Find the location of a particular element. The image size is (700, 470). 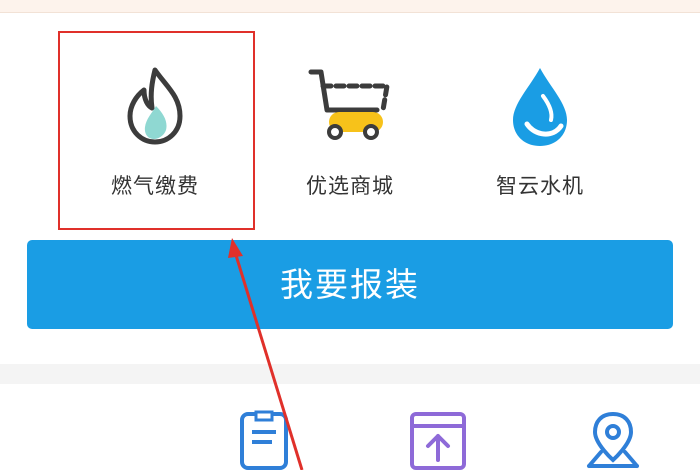

shopping-cart-icon is located at coordinates (349, 104).